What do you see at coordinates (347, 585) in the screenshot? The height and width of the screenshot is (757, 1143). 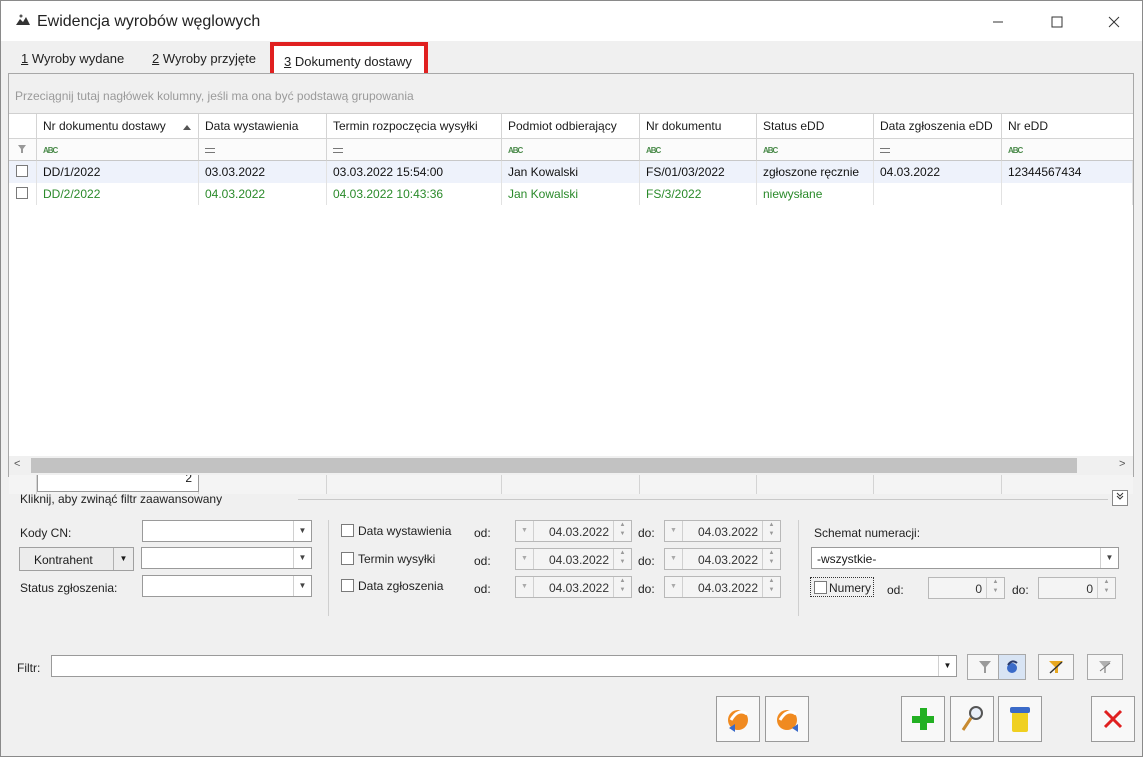 I see `data-zgl-checkbox` at bounding box center [347, 585].